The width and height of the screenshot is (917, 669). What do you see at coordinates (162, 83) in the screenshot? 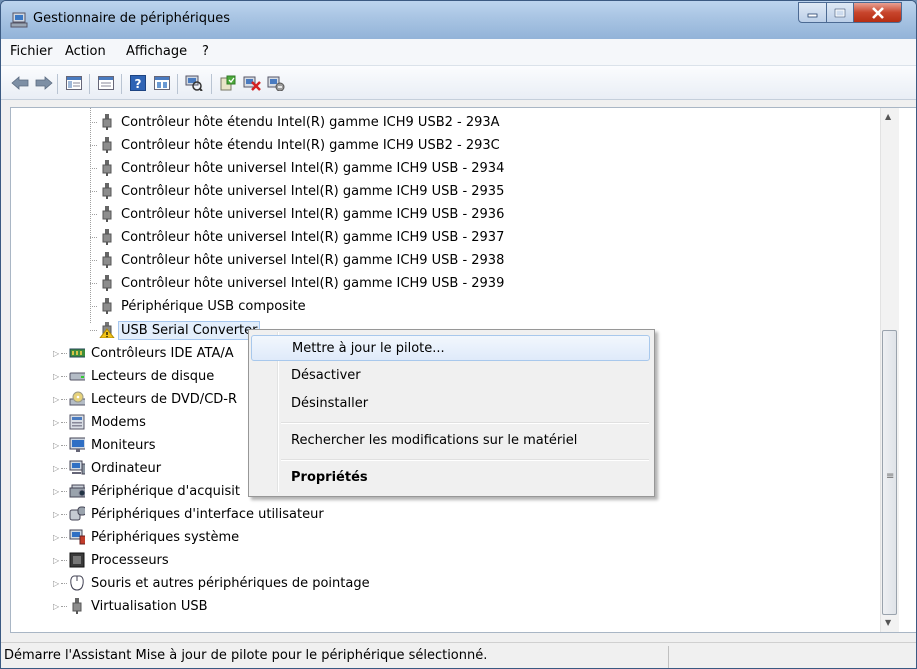
I see `view-icon` at bounding box center [162, 83].